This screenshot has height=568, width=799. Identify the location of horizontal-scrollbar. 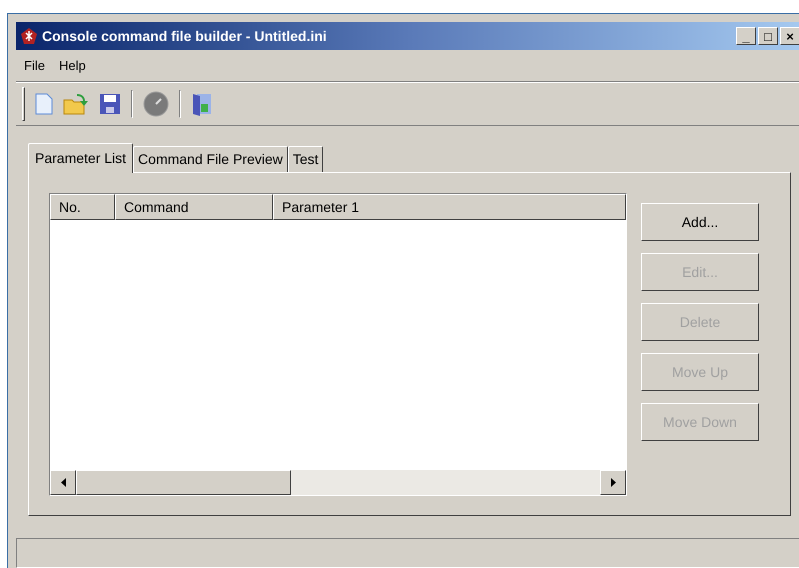
(338, 482).